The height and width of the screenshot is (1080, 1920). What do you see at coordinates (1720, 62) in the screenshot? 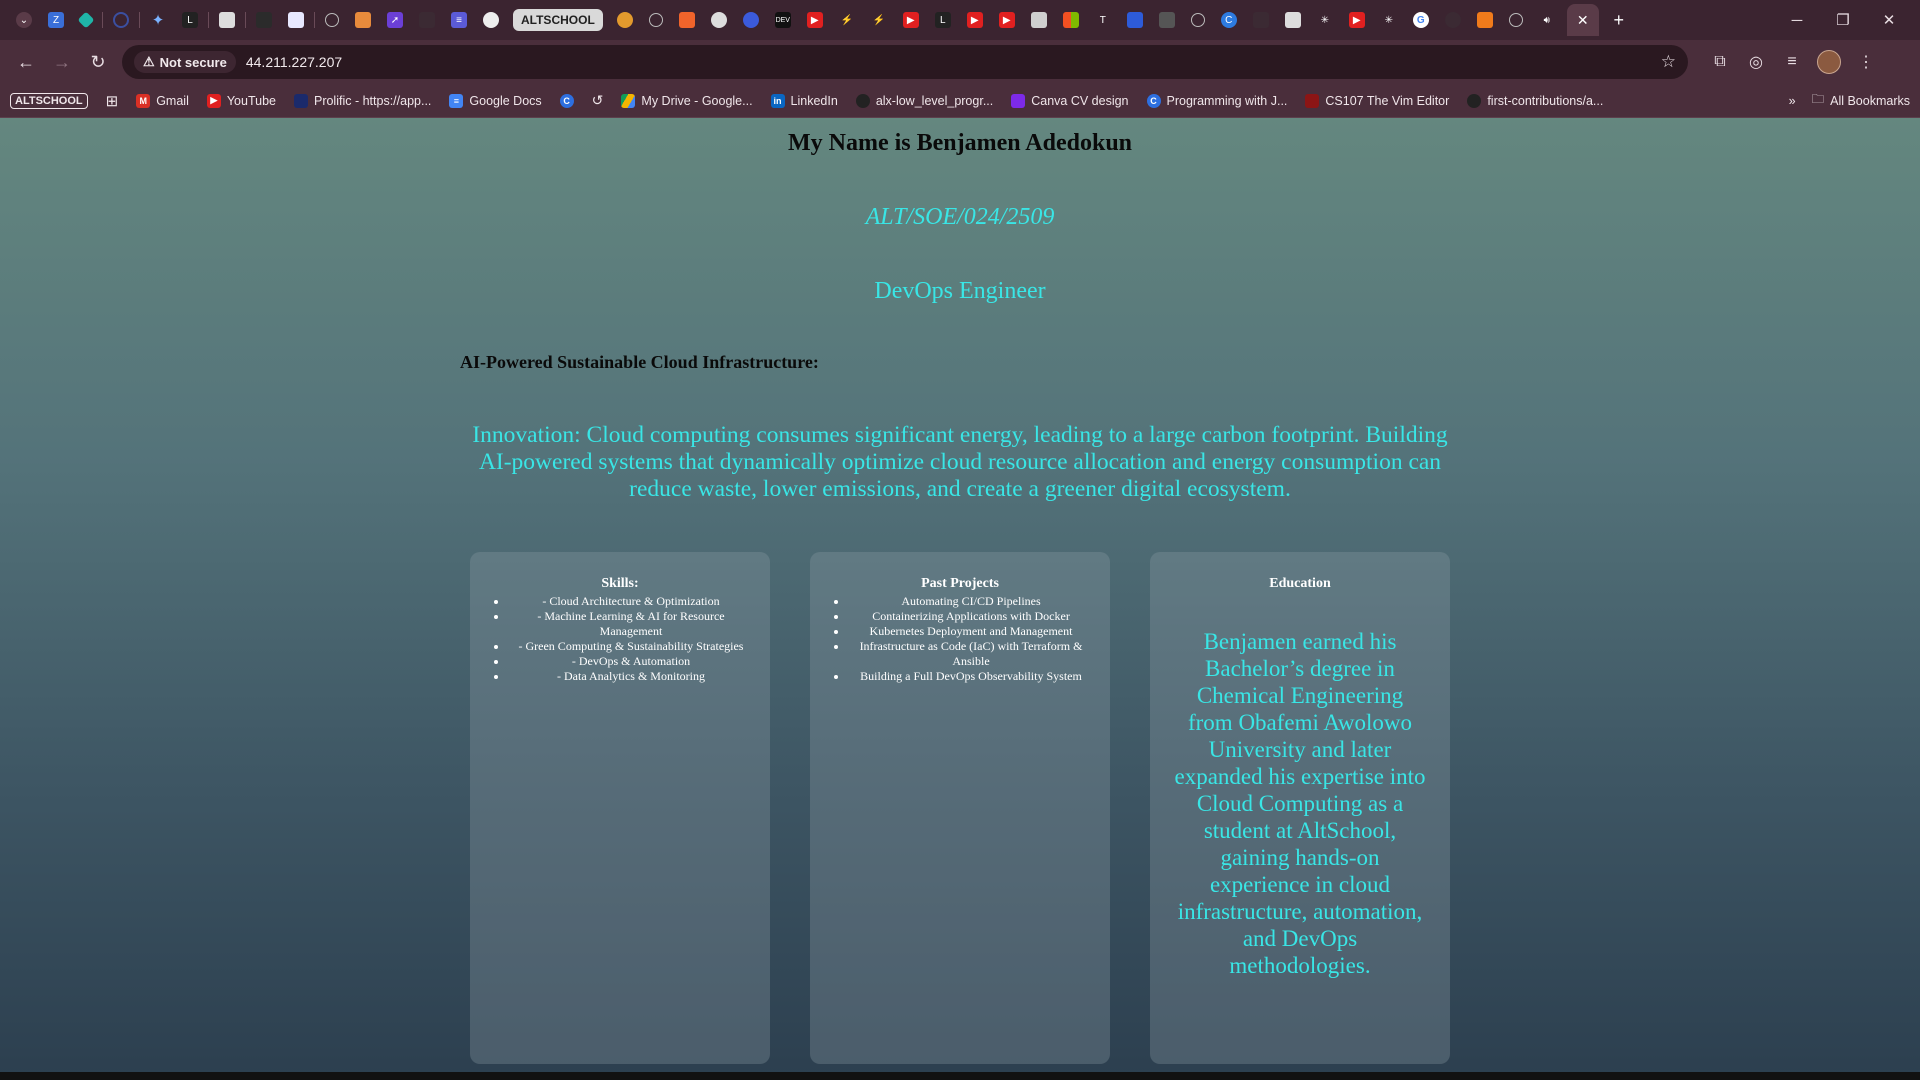
I see `extensions-icon: ⧉` at bounding box center [1720, 62].